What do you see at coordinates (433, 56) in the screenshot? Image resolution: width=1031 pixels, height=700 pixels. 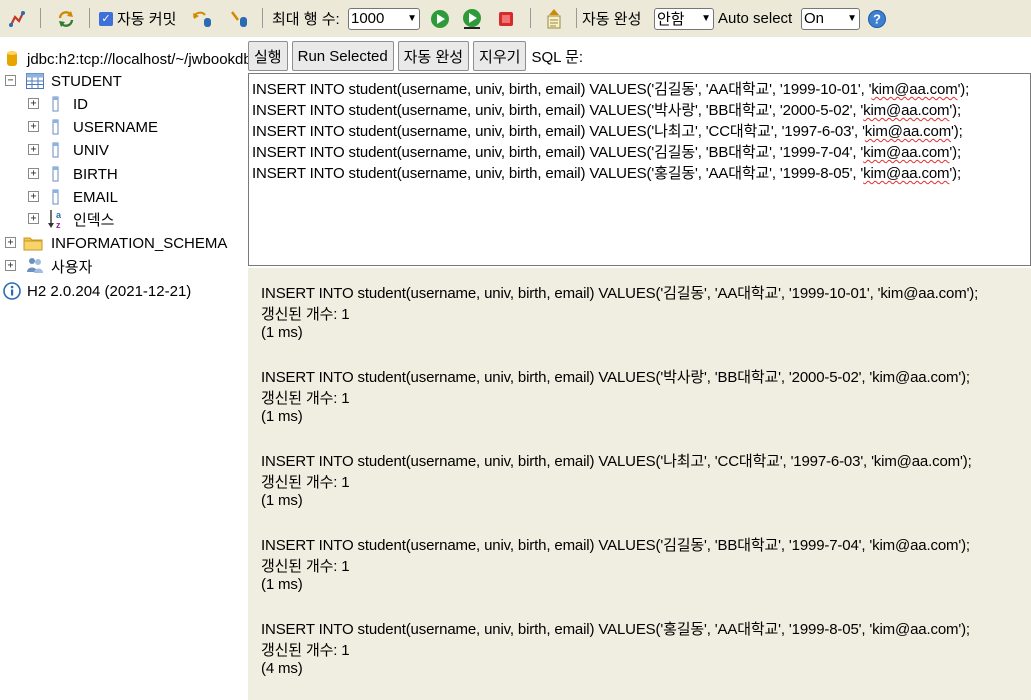 I see `auto-complete-button: 자동 완성` at bounding box center [433, 56].